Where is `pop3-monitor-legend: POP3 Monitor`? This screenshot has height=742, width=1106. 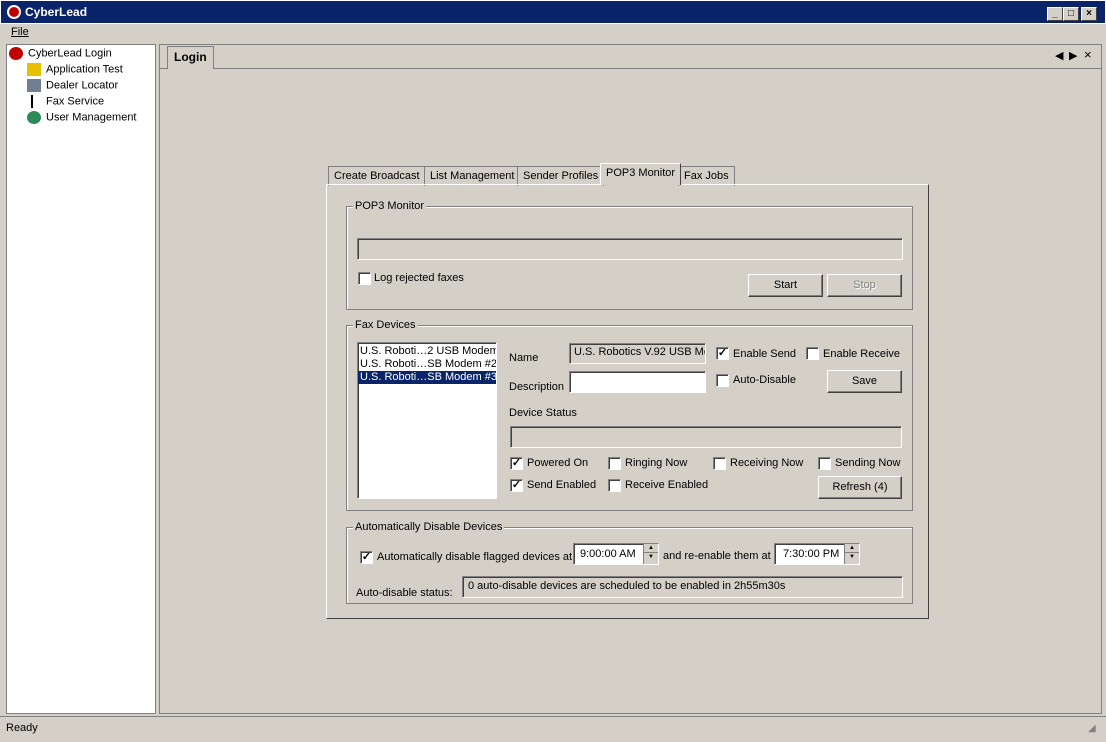
pop3-monitor-legend: POP3 Monitor is located at coordinates (390, 206).